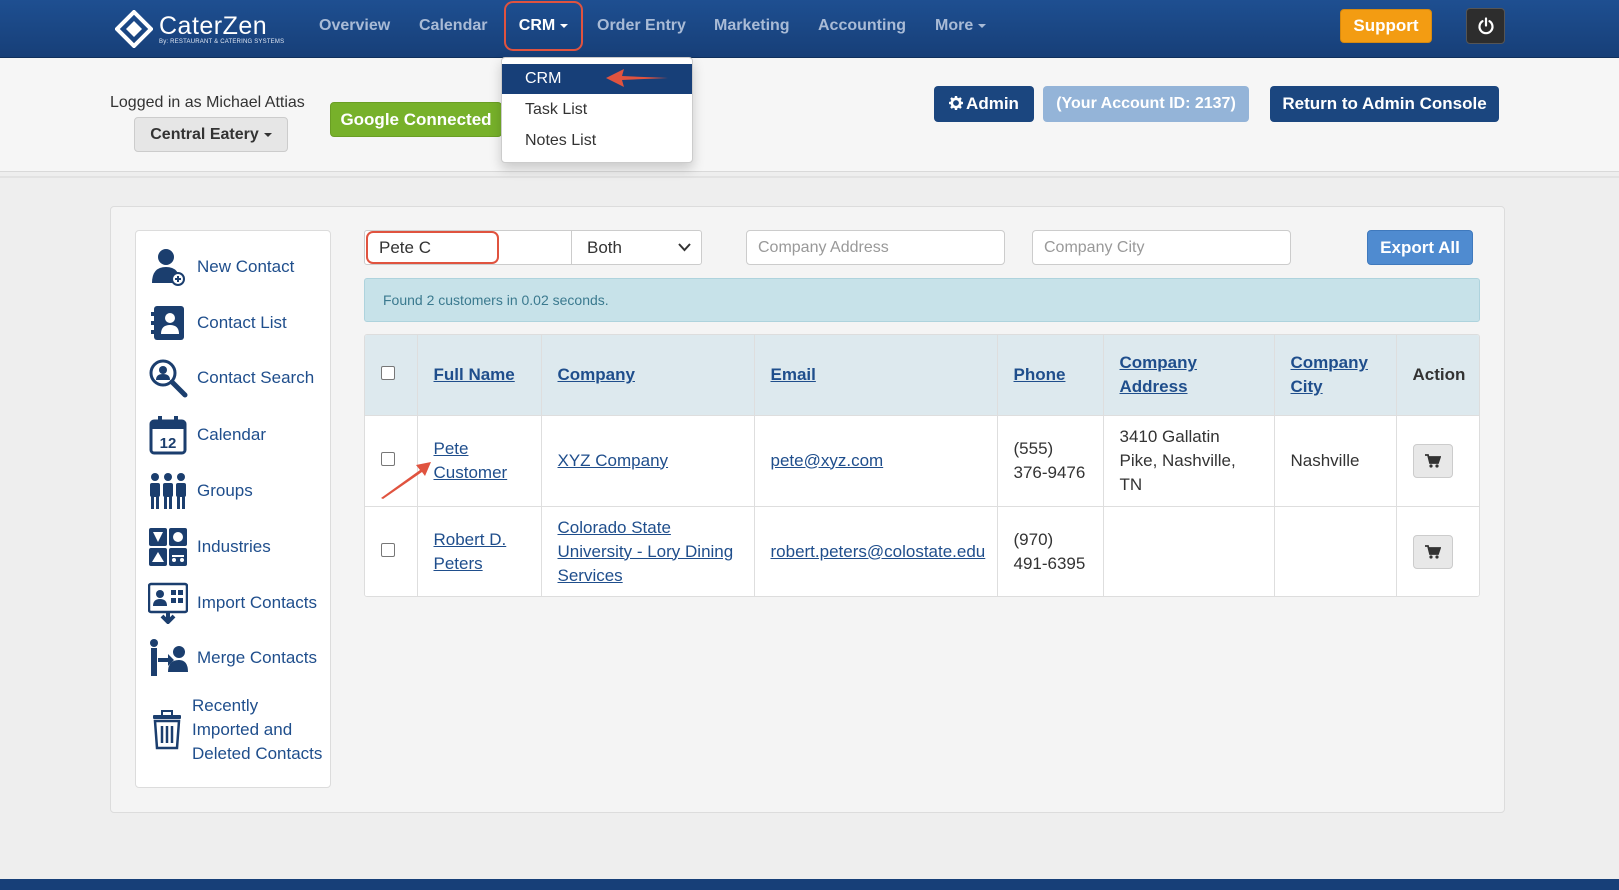  I want to click on sidebar-item-industries: Industries, so click(209, 547).